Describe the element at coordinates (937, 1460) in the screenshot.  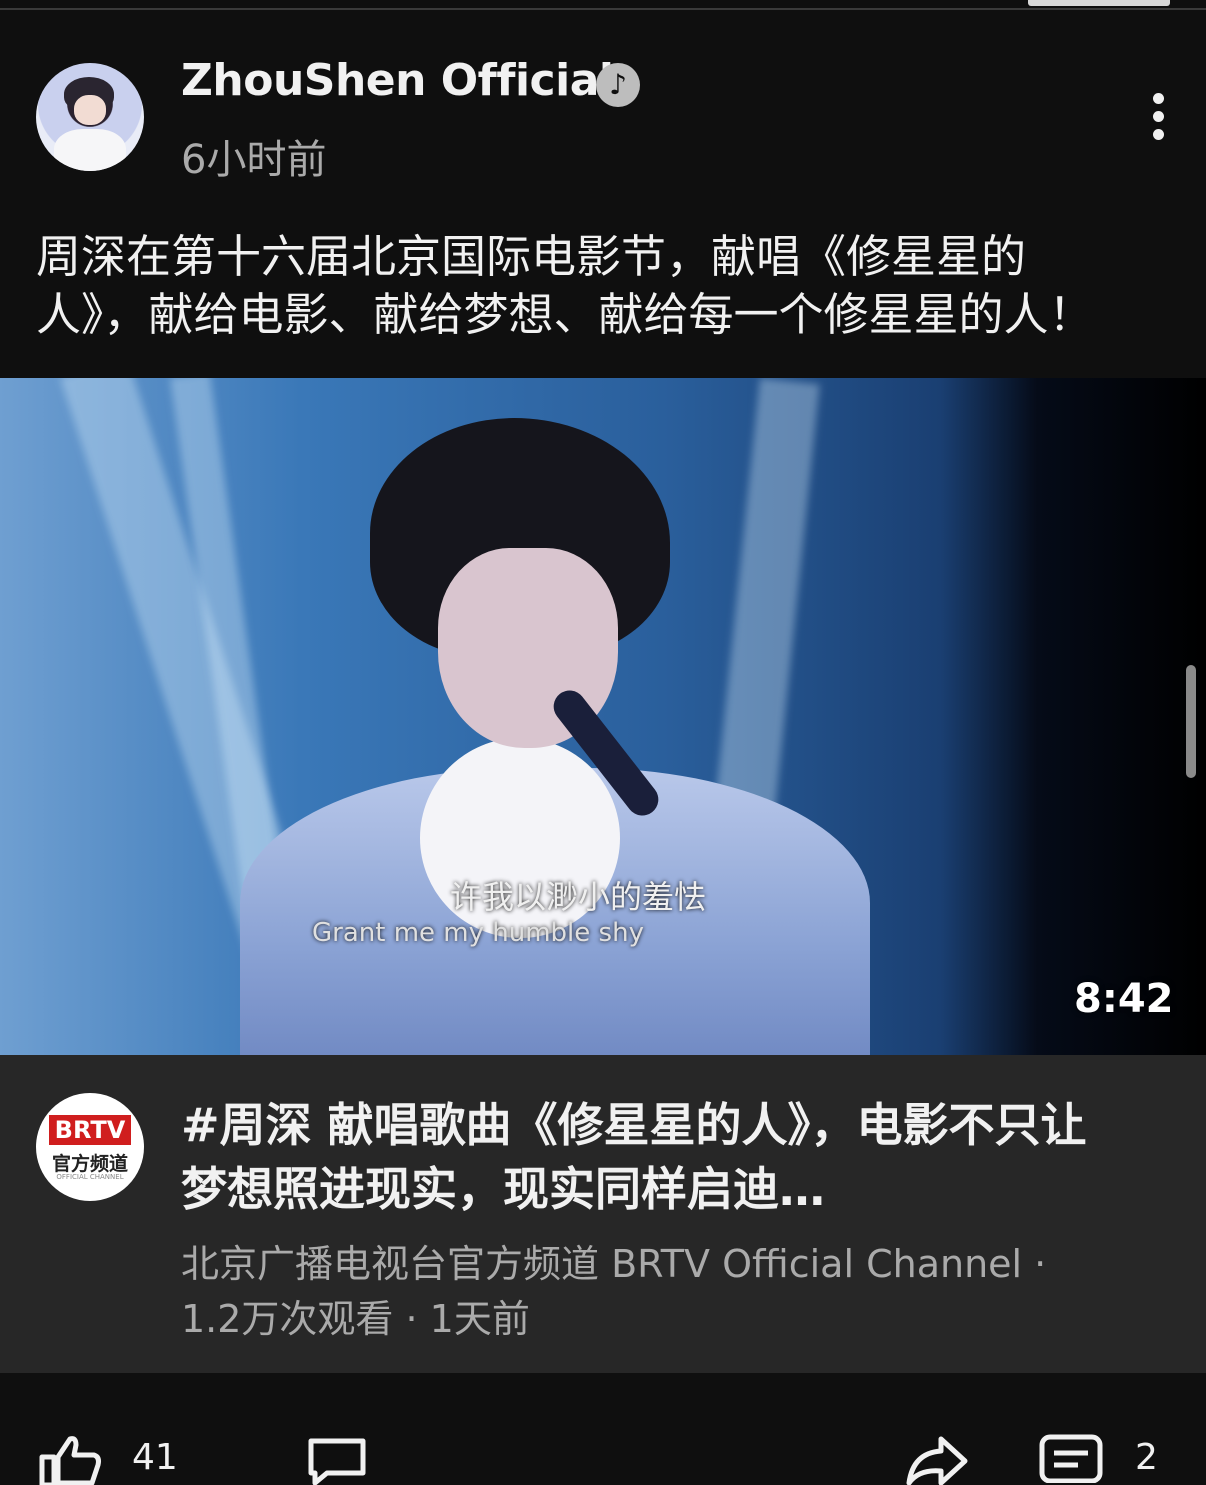
I see `share-icon` at that location.